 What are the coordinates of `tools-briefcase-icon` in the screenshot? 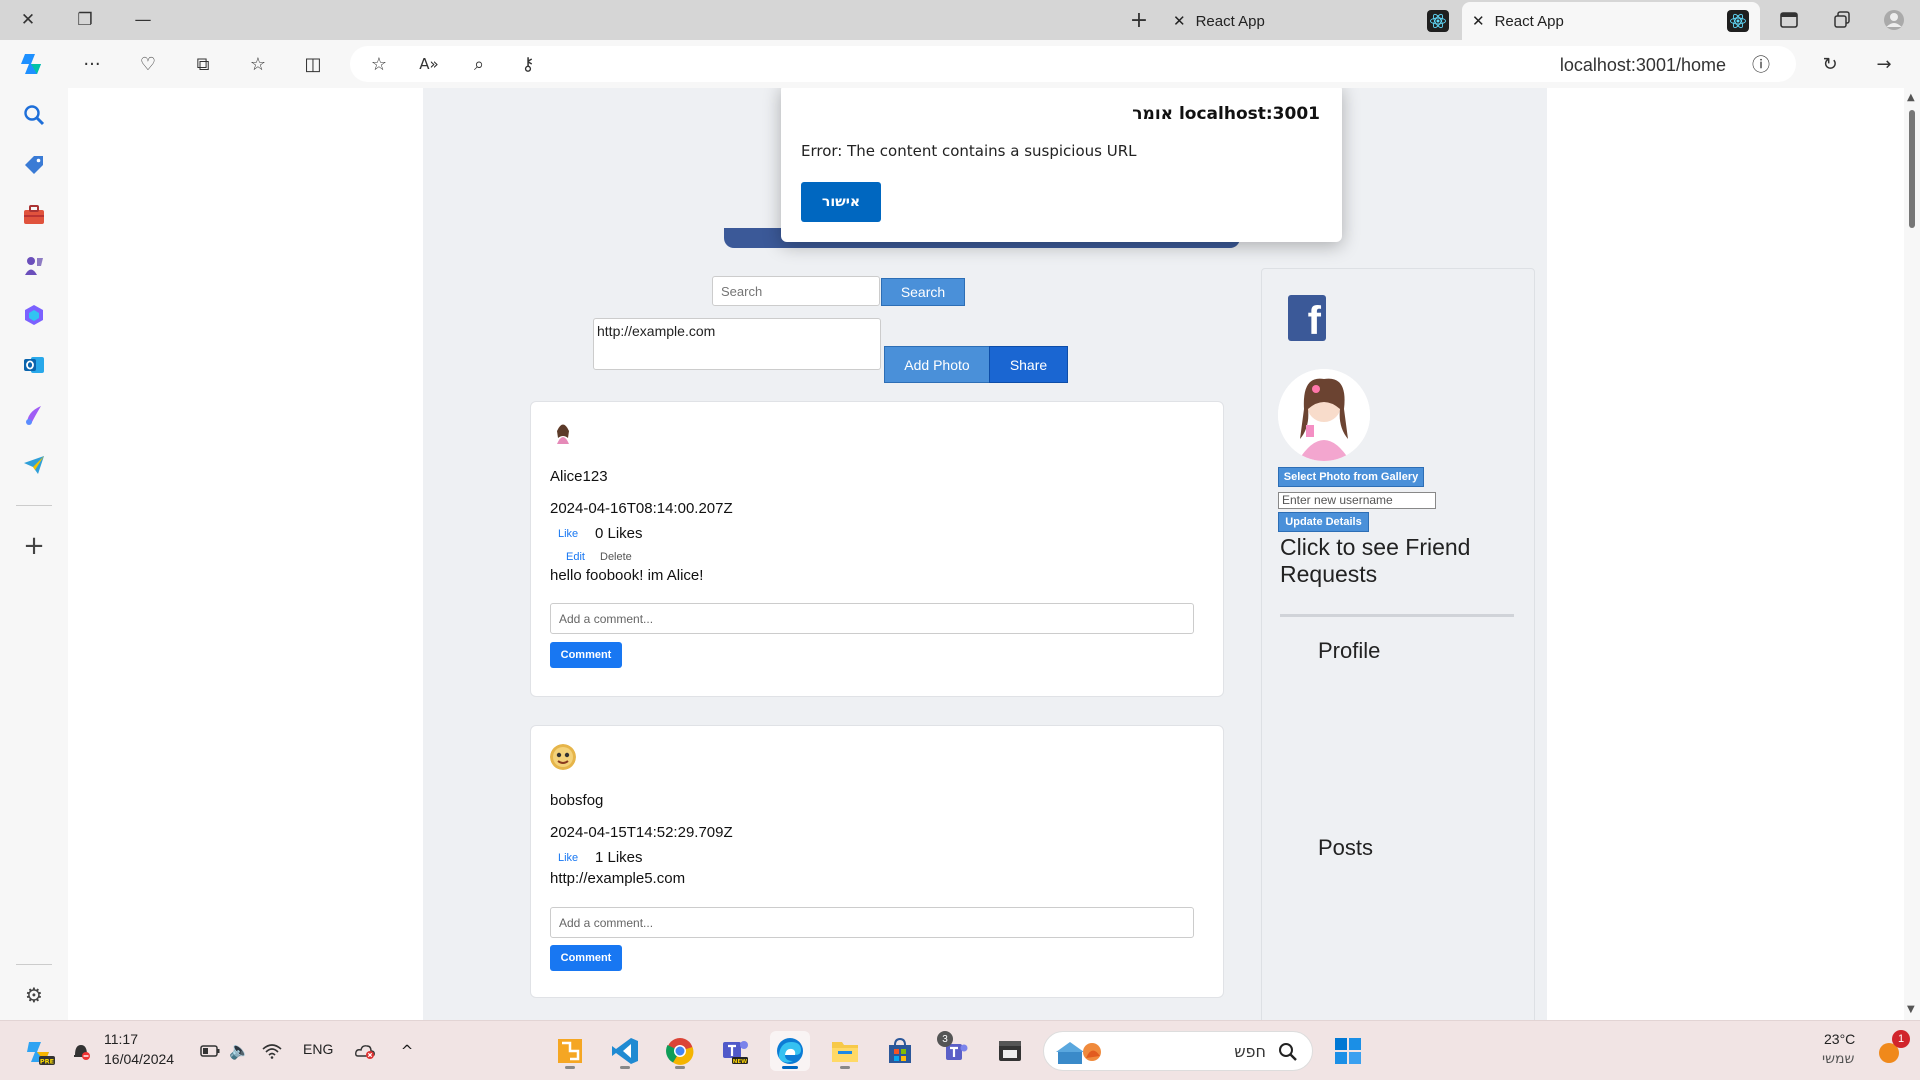 It's located at (34, 215).